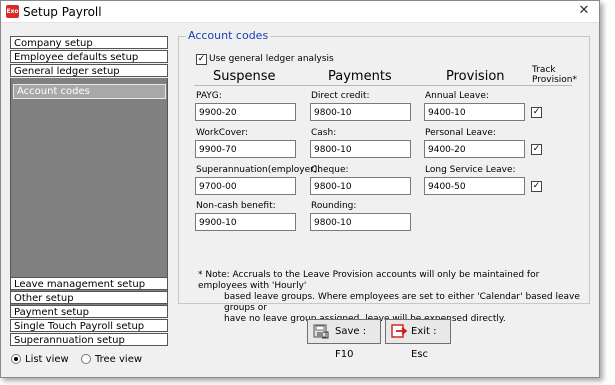  I want to click on tree-view-label: Tree view, so click(119, 359).